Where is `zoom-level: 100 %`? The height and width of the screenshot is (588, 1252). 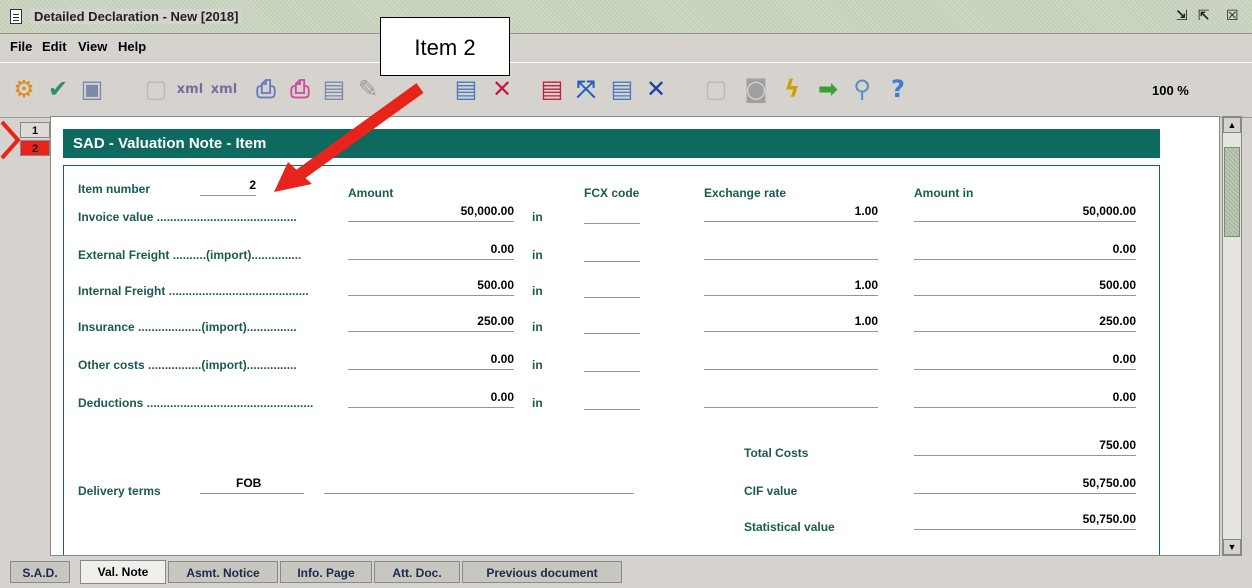 zoom-level: 100 % is located at coordinates (1170, 90).